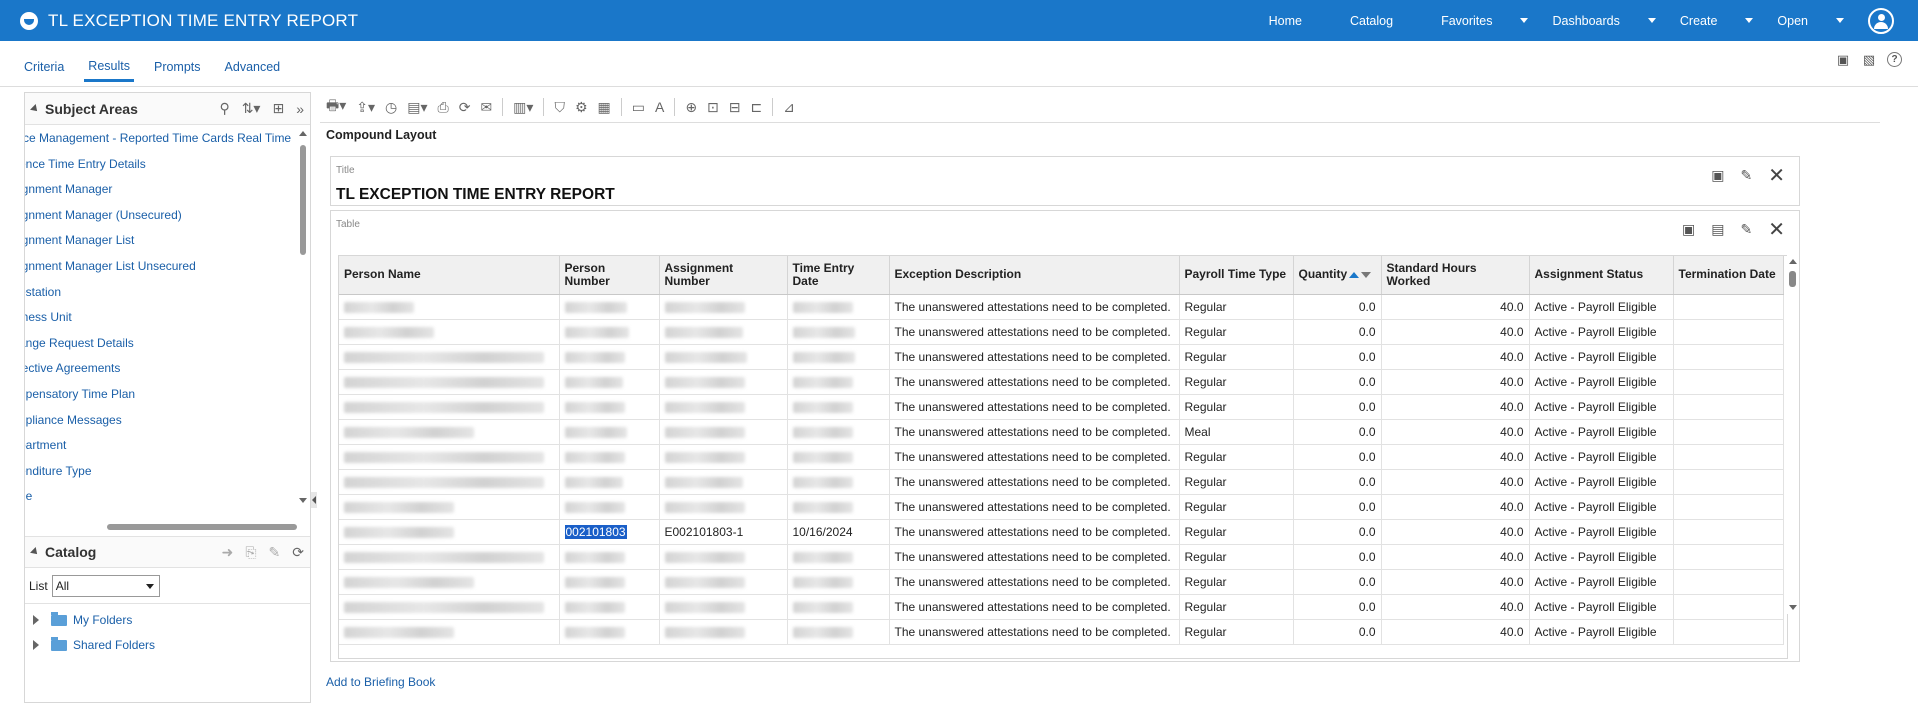  What do you see at coordinates (105, 586) in the screenshot?
I see `catalog-list-select: All` at bounding box center [105, 586].